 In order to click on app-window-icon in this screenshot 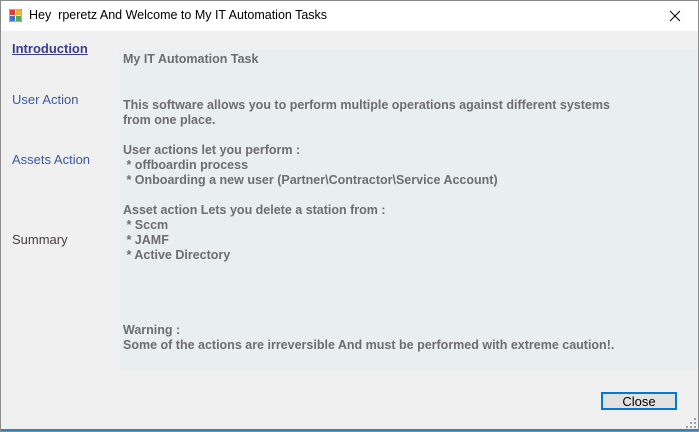, I will do `click(15, 15)`.